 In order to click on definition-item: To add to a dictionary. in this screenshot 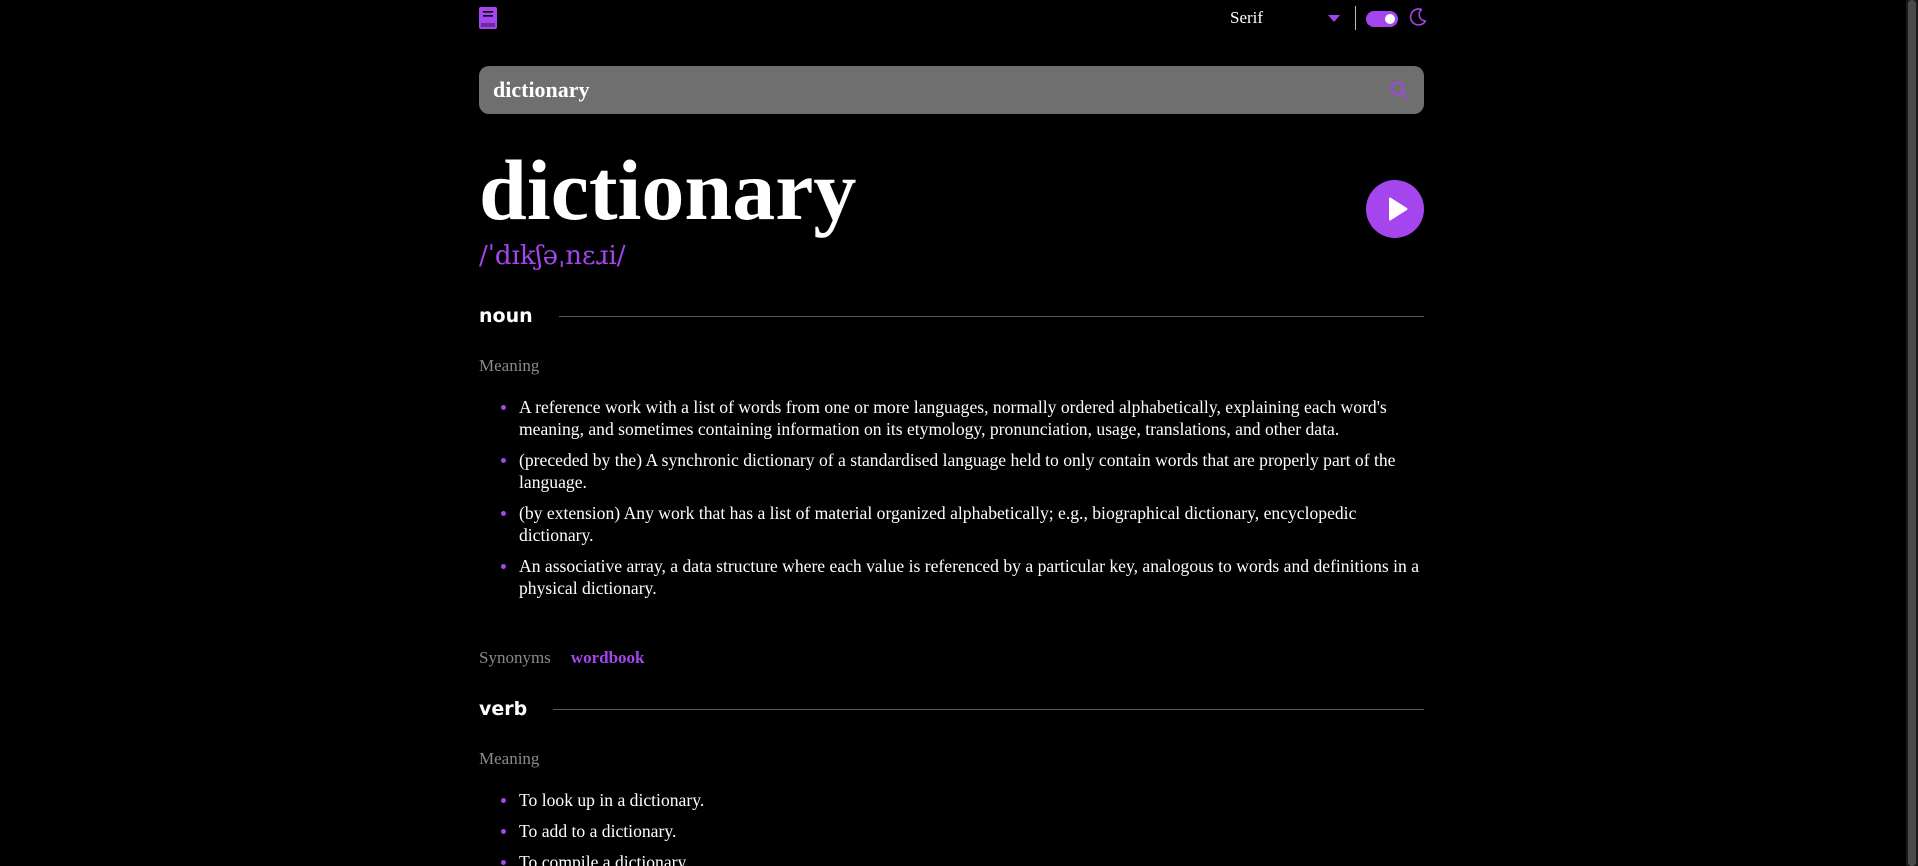, I will do `click(951, 831)`.